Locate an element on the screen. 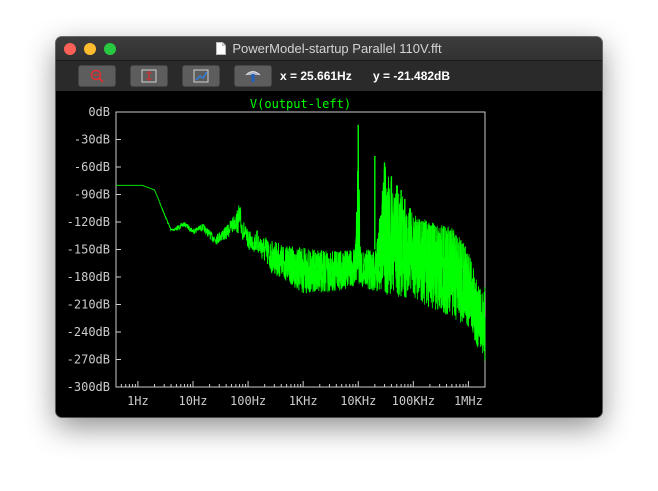 This screenshot has height=491, width=658. cursor-y-readout: y = -21.482dB is located at coordinates (412, 76).